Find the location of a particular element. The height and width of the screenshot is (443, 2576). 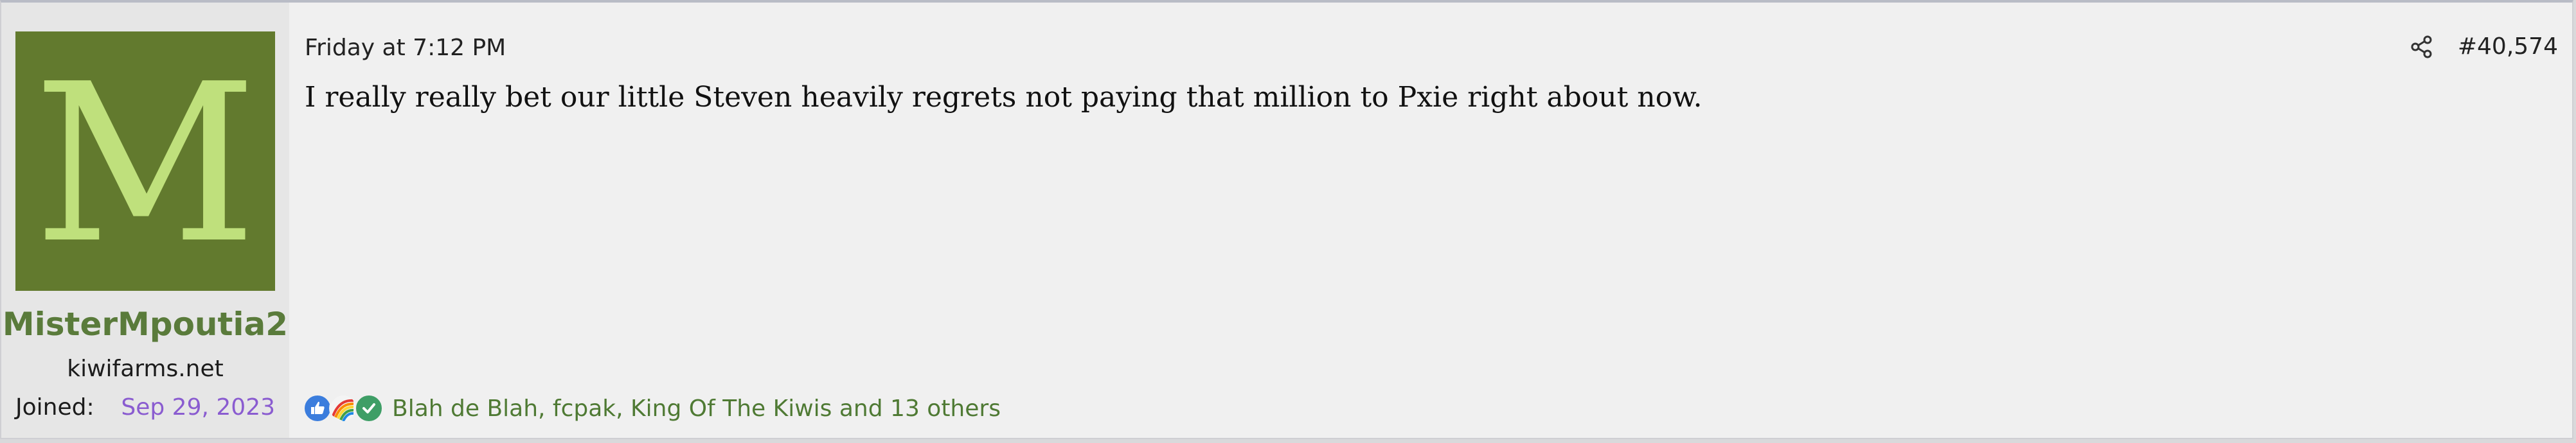

username-link: MisterMpoutia2 is located at coordinates (145, 324).